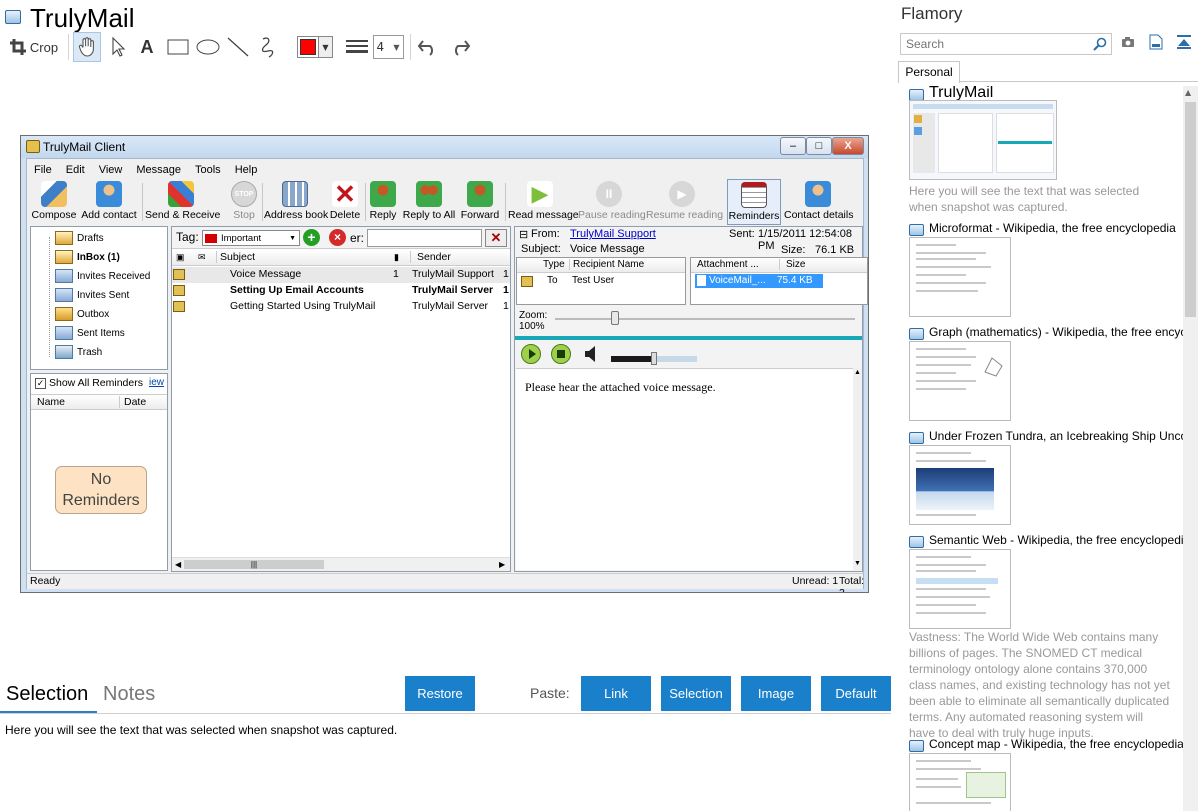 The image size is (1198, 811). What do you see at coordinates (341, 275) in the screenshot?
I see `message-row: Voice Message 1 TrulyMail Support 1` at bounding box center [341, 275].